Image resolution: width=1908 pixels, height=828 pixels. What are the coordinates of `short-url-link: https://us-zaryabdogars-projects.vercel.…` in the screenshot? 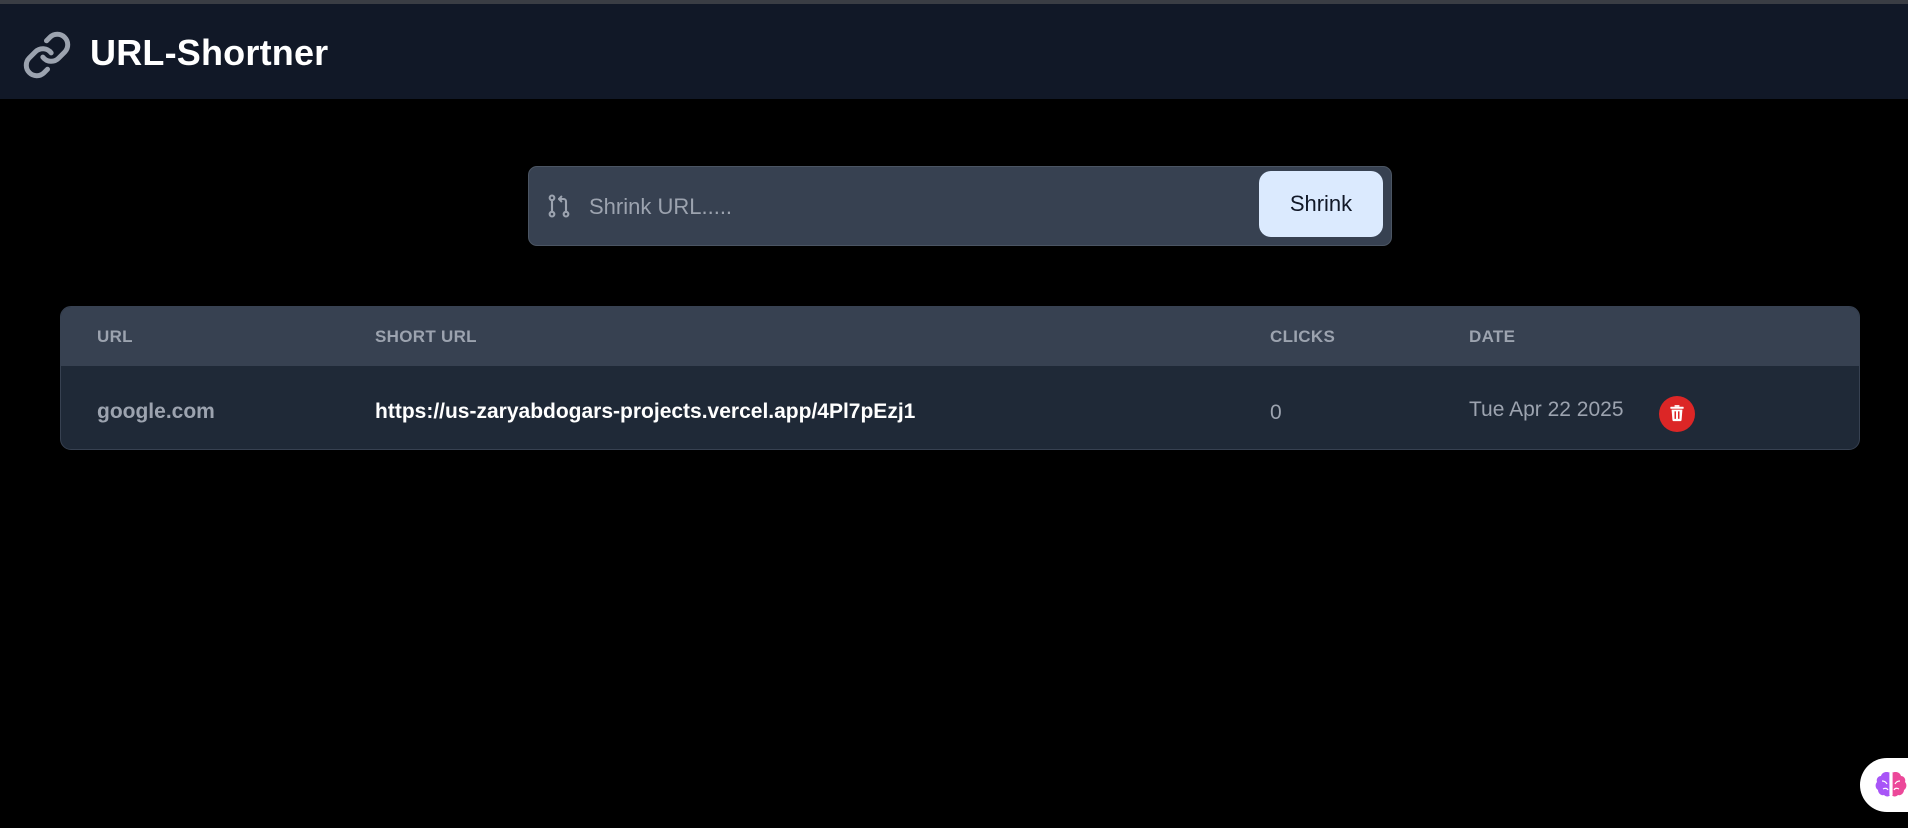 It's located at (645, 412).